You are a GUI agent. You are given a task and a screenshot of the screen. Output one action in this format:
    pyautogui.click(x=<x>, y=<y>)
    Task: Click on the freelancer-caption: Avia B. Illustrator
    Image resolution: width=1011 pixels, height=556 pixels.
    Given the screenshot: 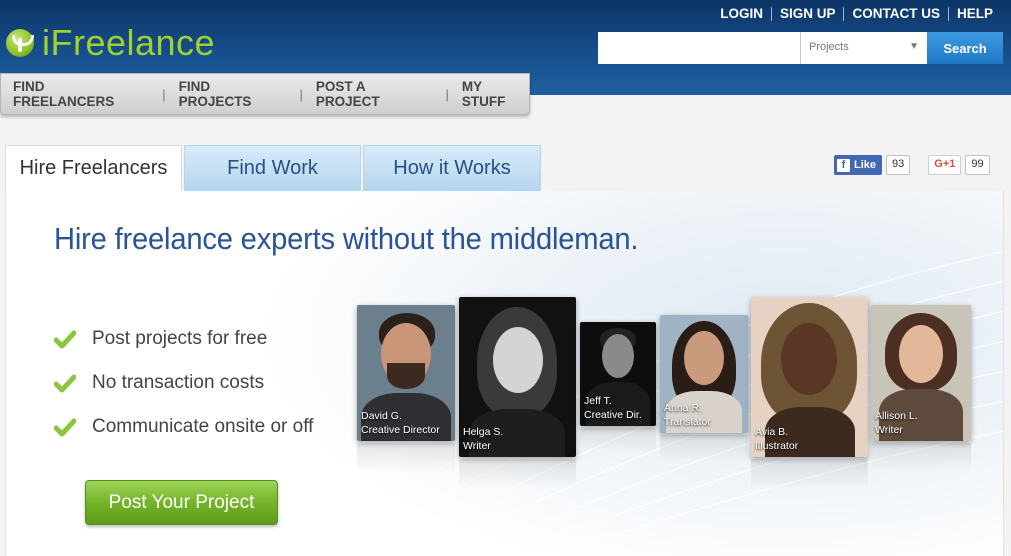 What is the action you would take?
    pyautogui.click(x=776, y=439)
    